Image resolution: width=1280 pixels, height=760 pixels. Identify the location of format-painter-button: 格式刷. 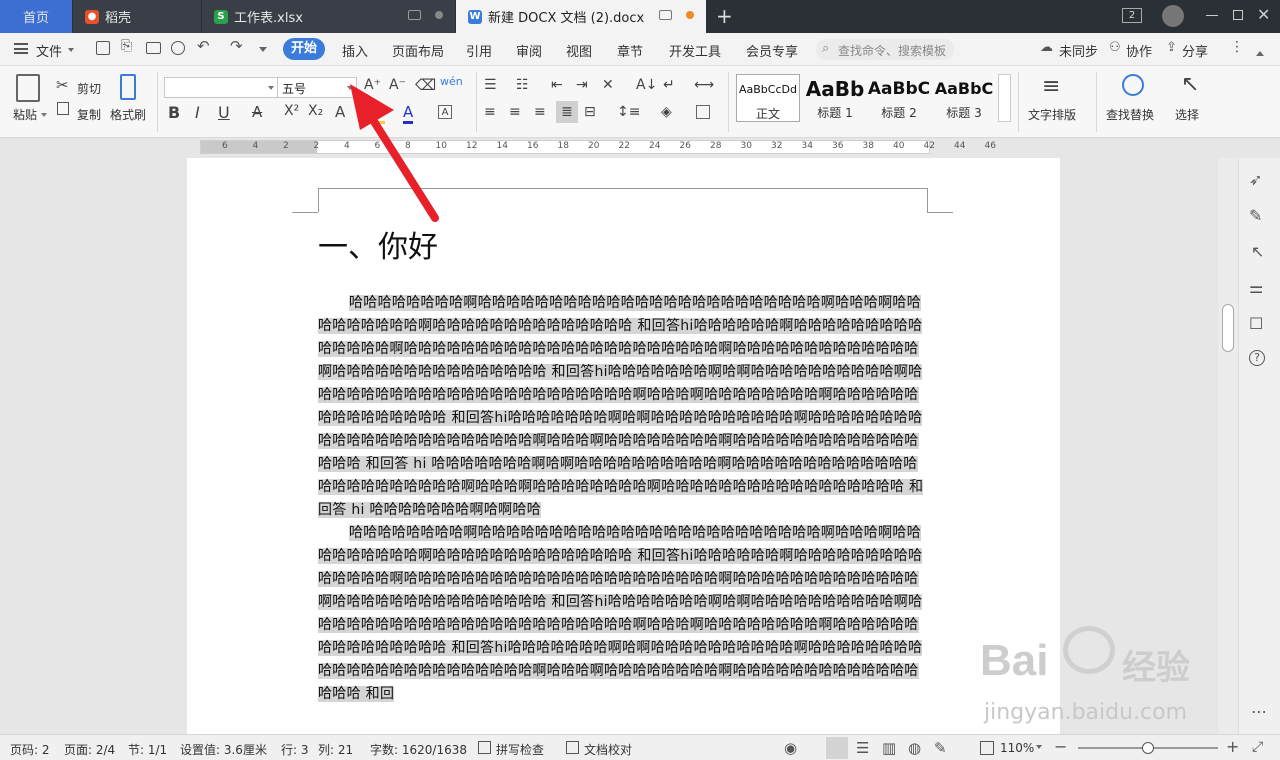
(128, 114).